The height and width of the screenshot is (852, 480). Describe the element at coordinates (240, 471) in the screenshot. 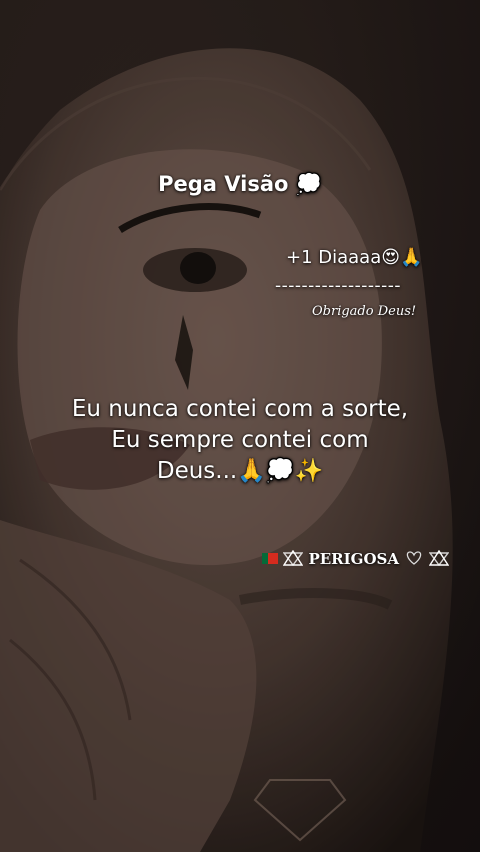

I see `quote-line-3: Deus...🙏💭✨` at that location.